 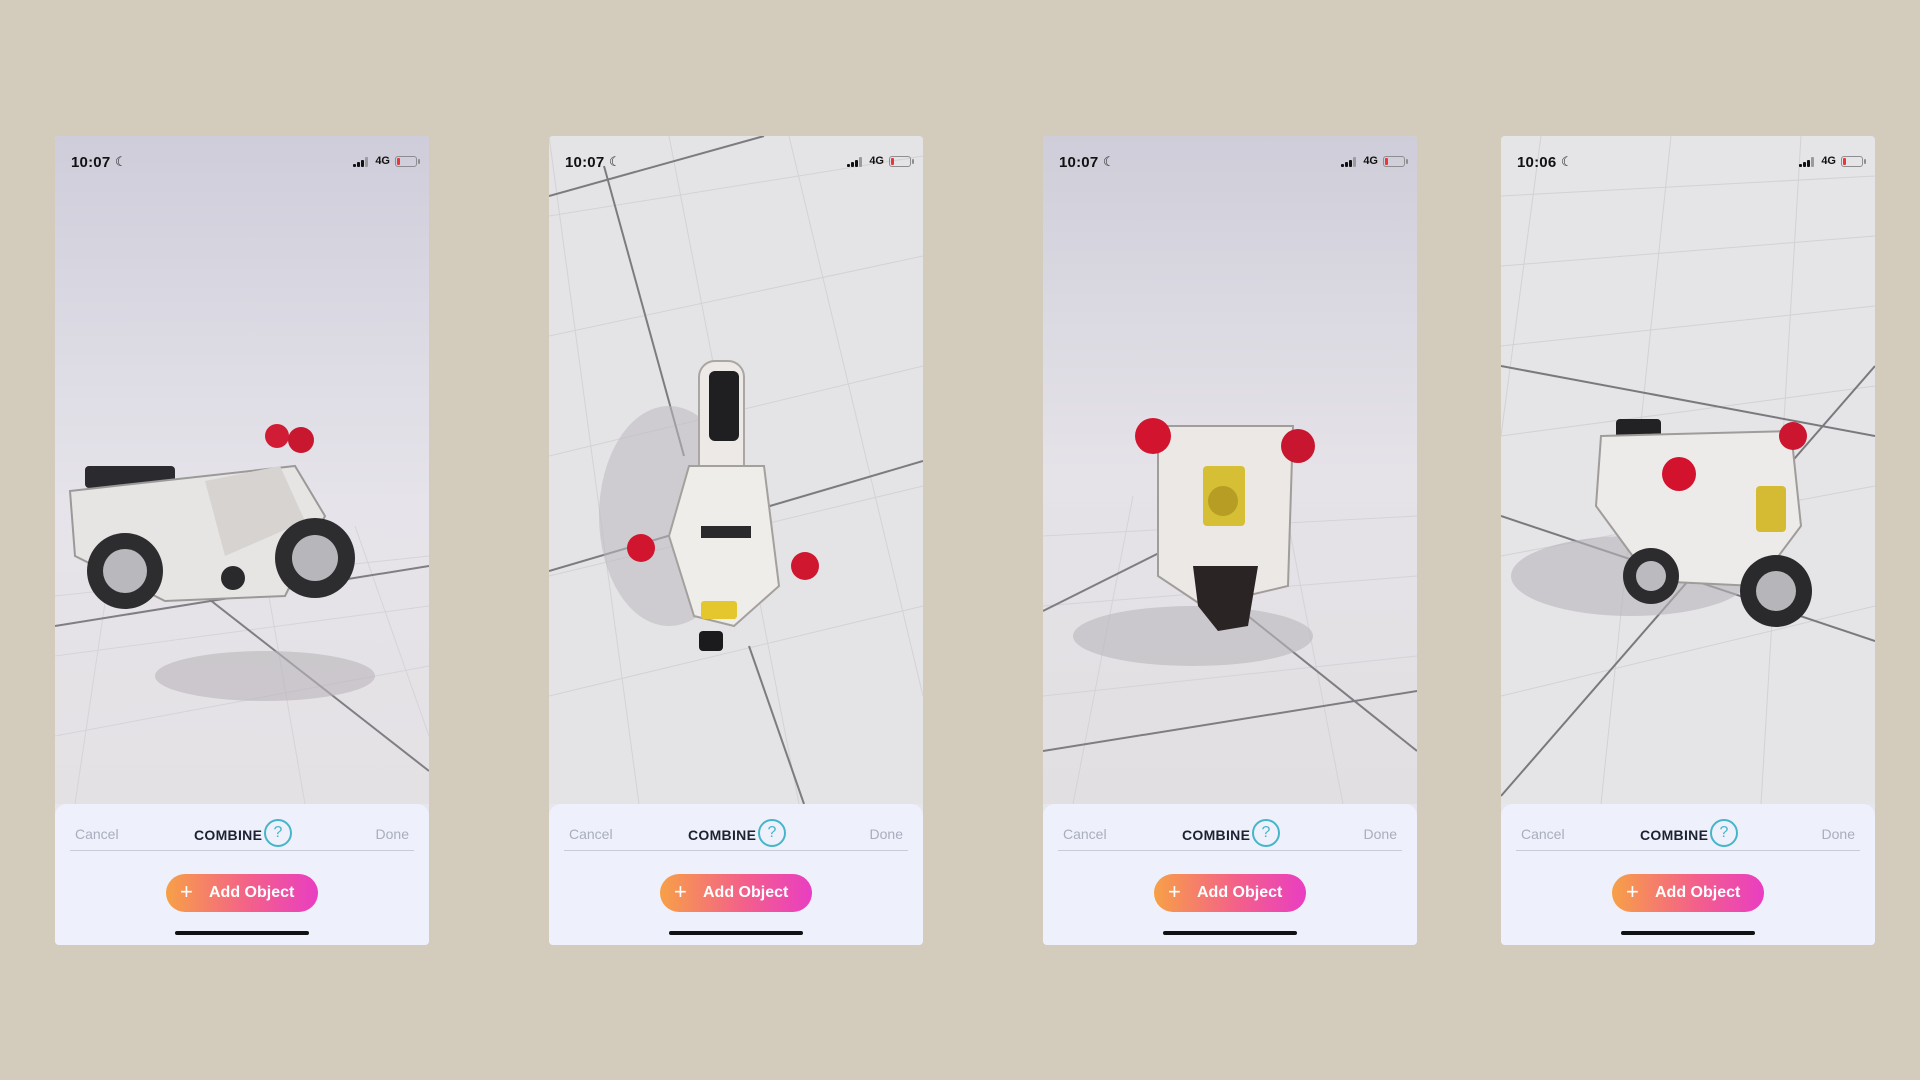 I want to click on motorcycle-3d-view-top, so click(x=736, y=470).